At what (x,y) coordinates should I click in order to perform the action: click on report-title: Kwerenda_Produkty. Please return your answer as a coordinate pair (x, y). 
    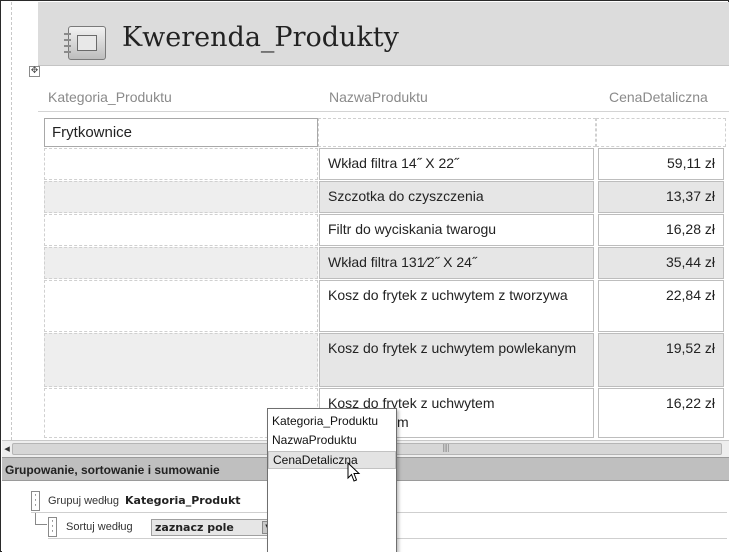
    Looking at the image, I should click on (260, 37).